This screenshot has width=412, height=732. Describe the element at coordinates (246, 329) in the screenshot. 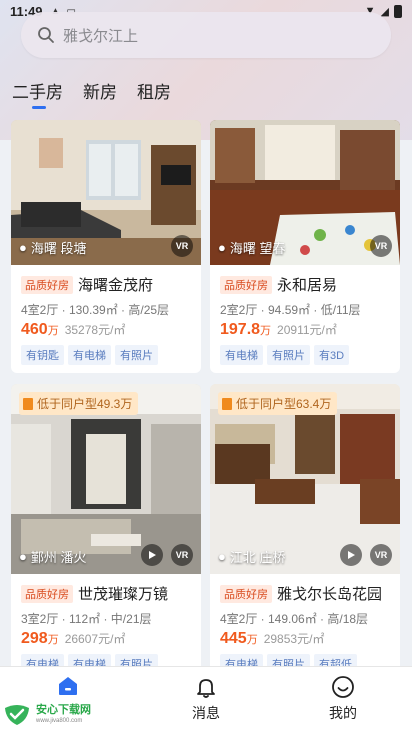

I see `listing-price: 197.8万` at that location.